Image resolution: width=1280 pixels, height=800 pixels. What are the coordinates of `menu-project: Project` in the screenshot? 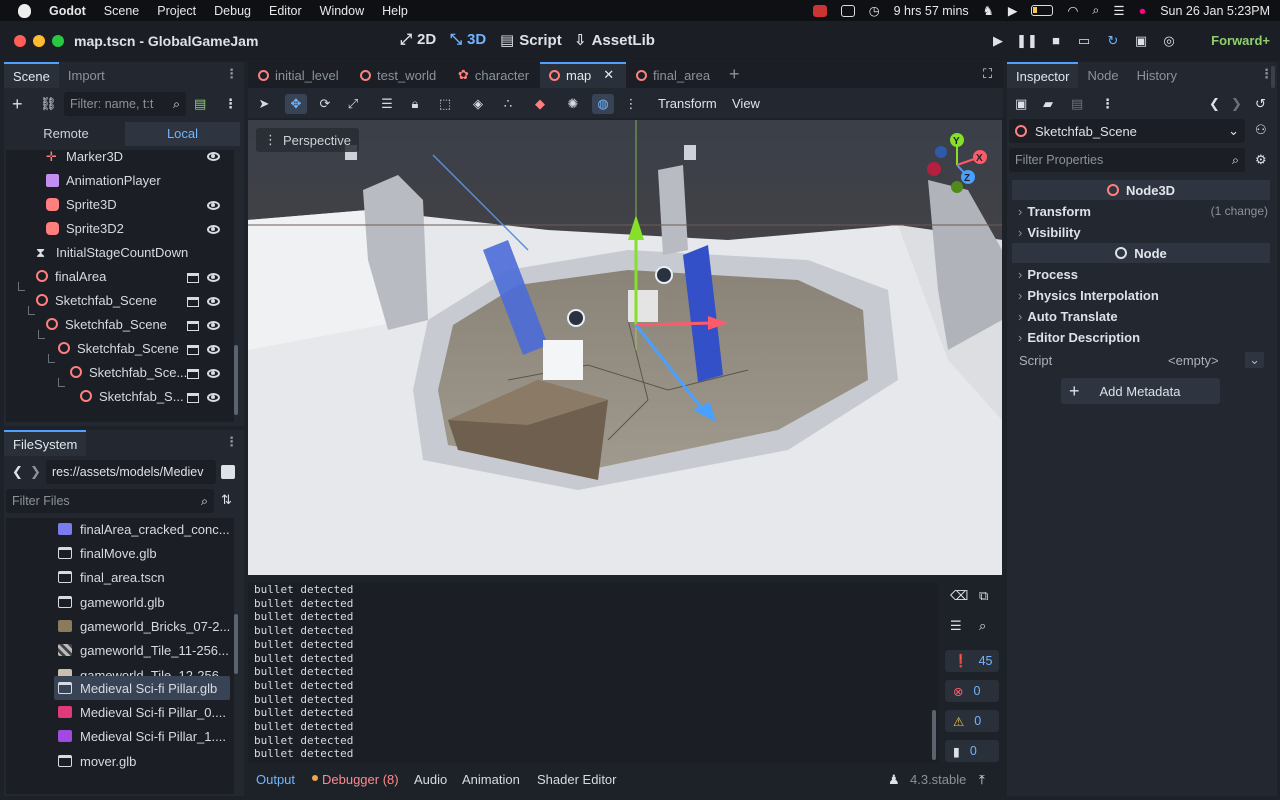 It's located at (176, 11).